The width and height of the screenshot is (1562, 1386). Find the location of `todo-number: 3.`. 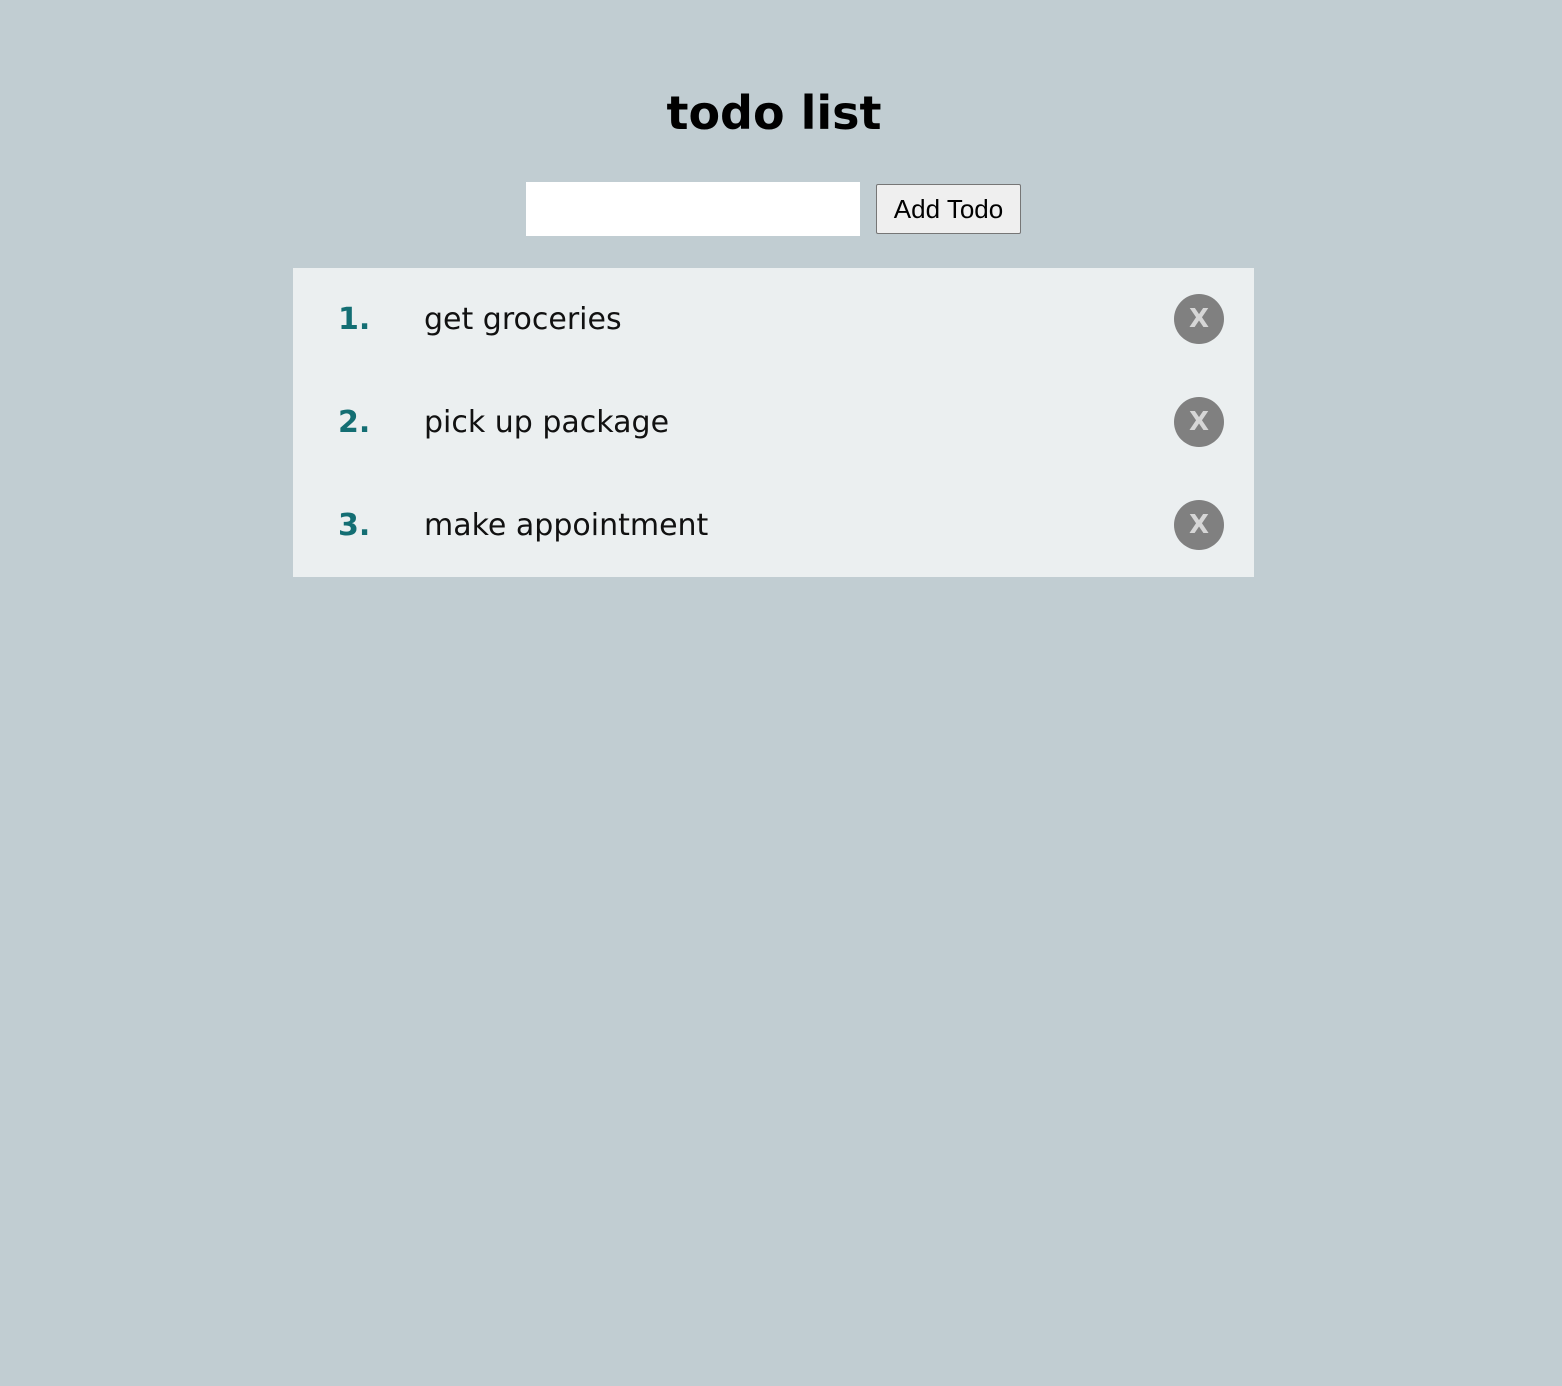

todo-number: 3. is located at coordinates (354, 525).